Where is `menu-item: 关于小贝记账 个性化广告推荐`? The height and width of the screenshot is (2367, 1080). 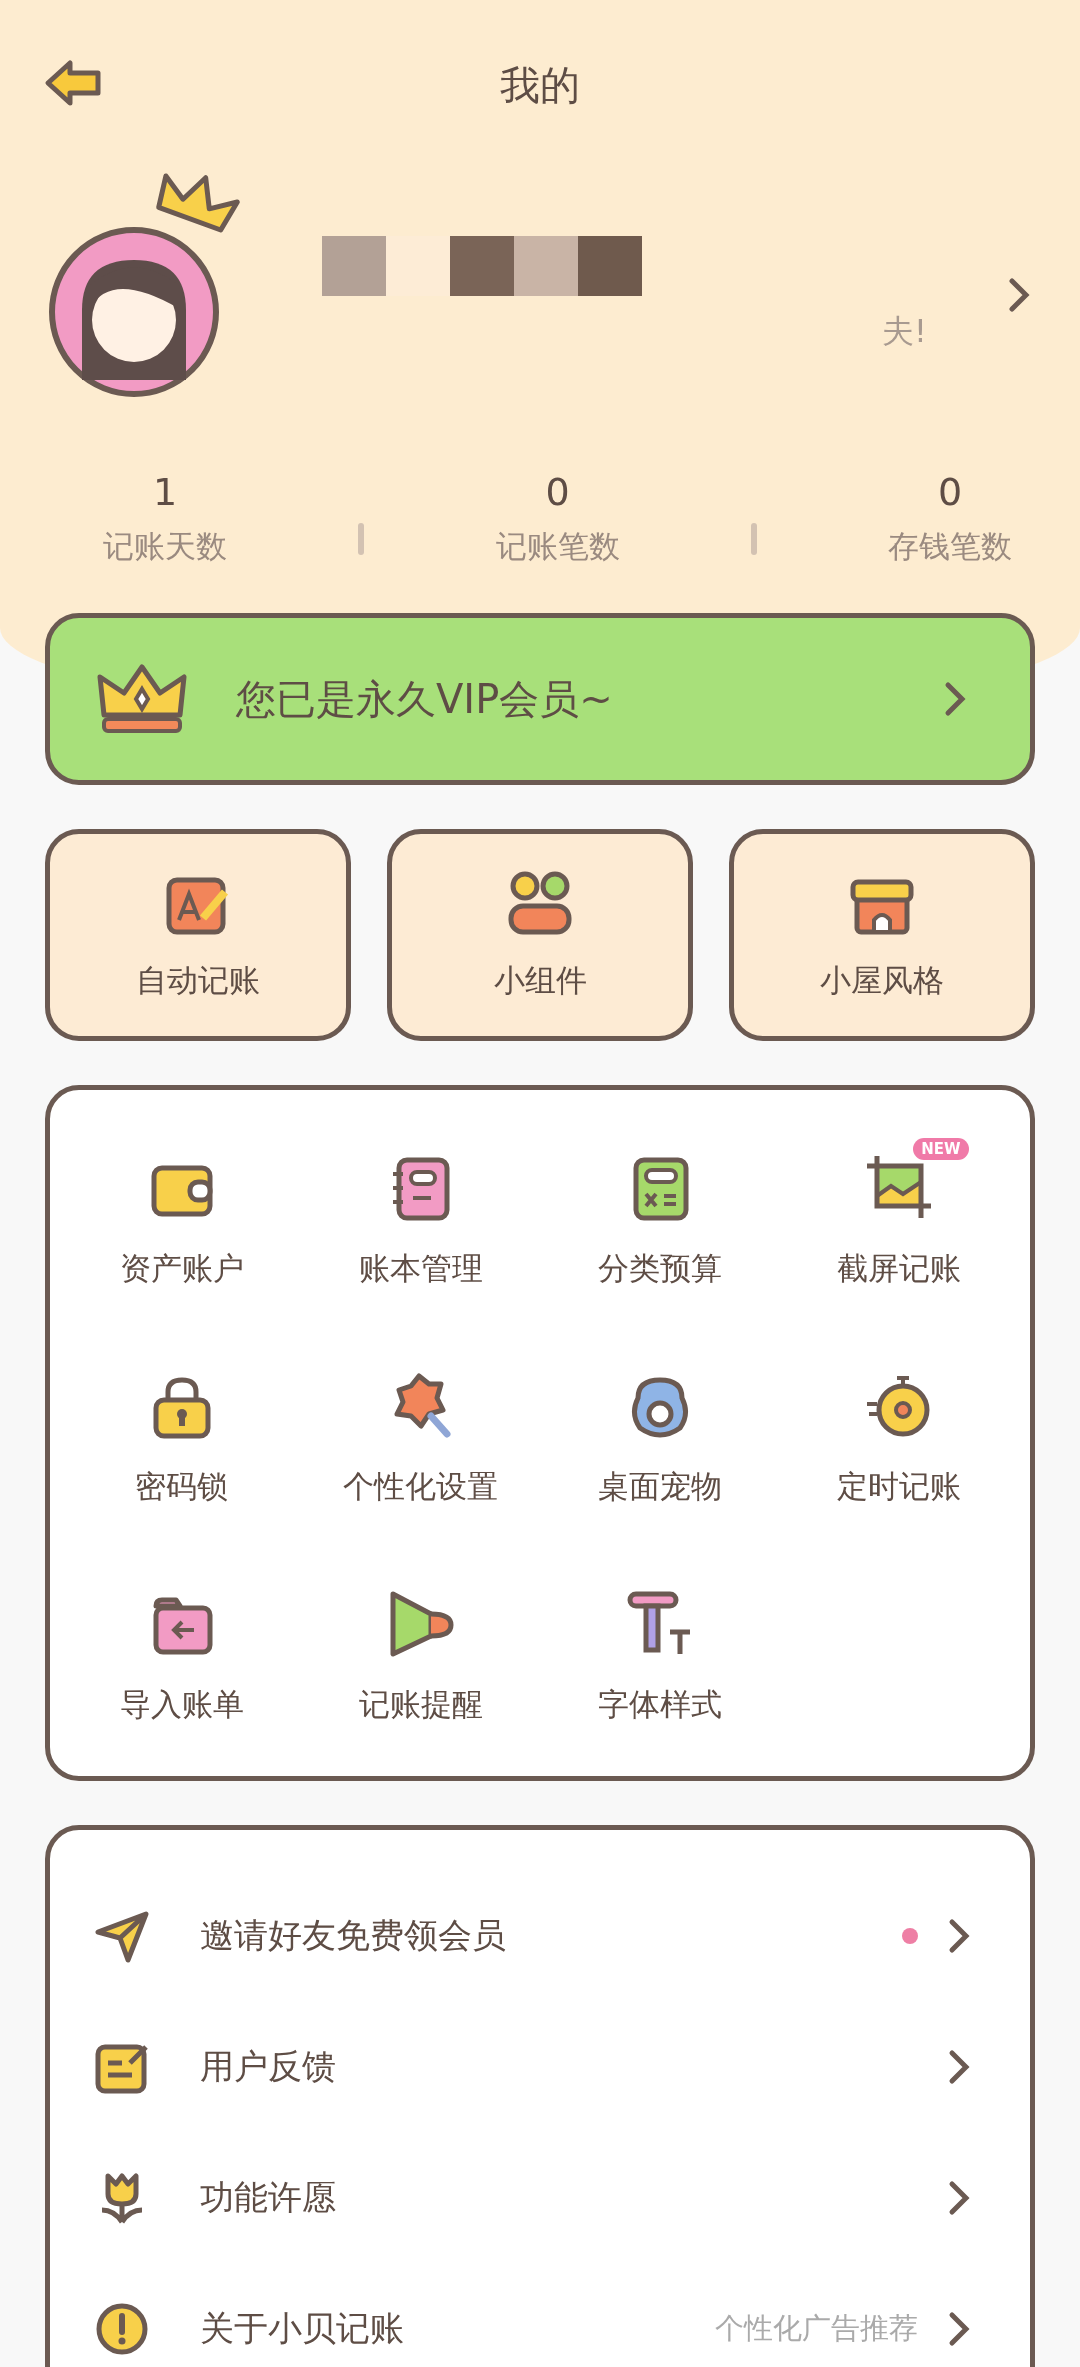
menu-item: 关于小贝记账 个性化广告推荐 is located at coordinates (540, 2315).